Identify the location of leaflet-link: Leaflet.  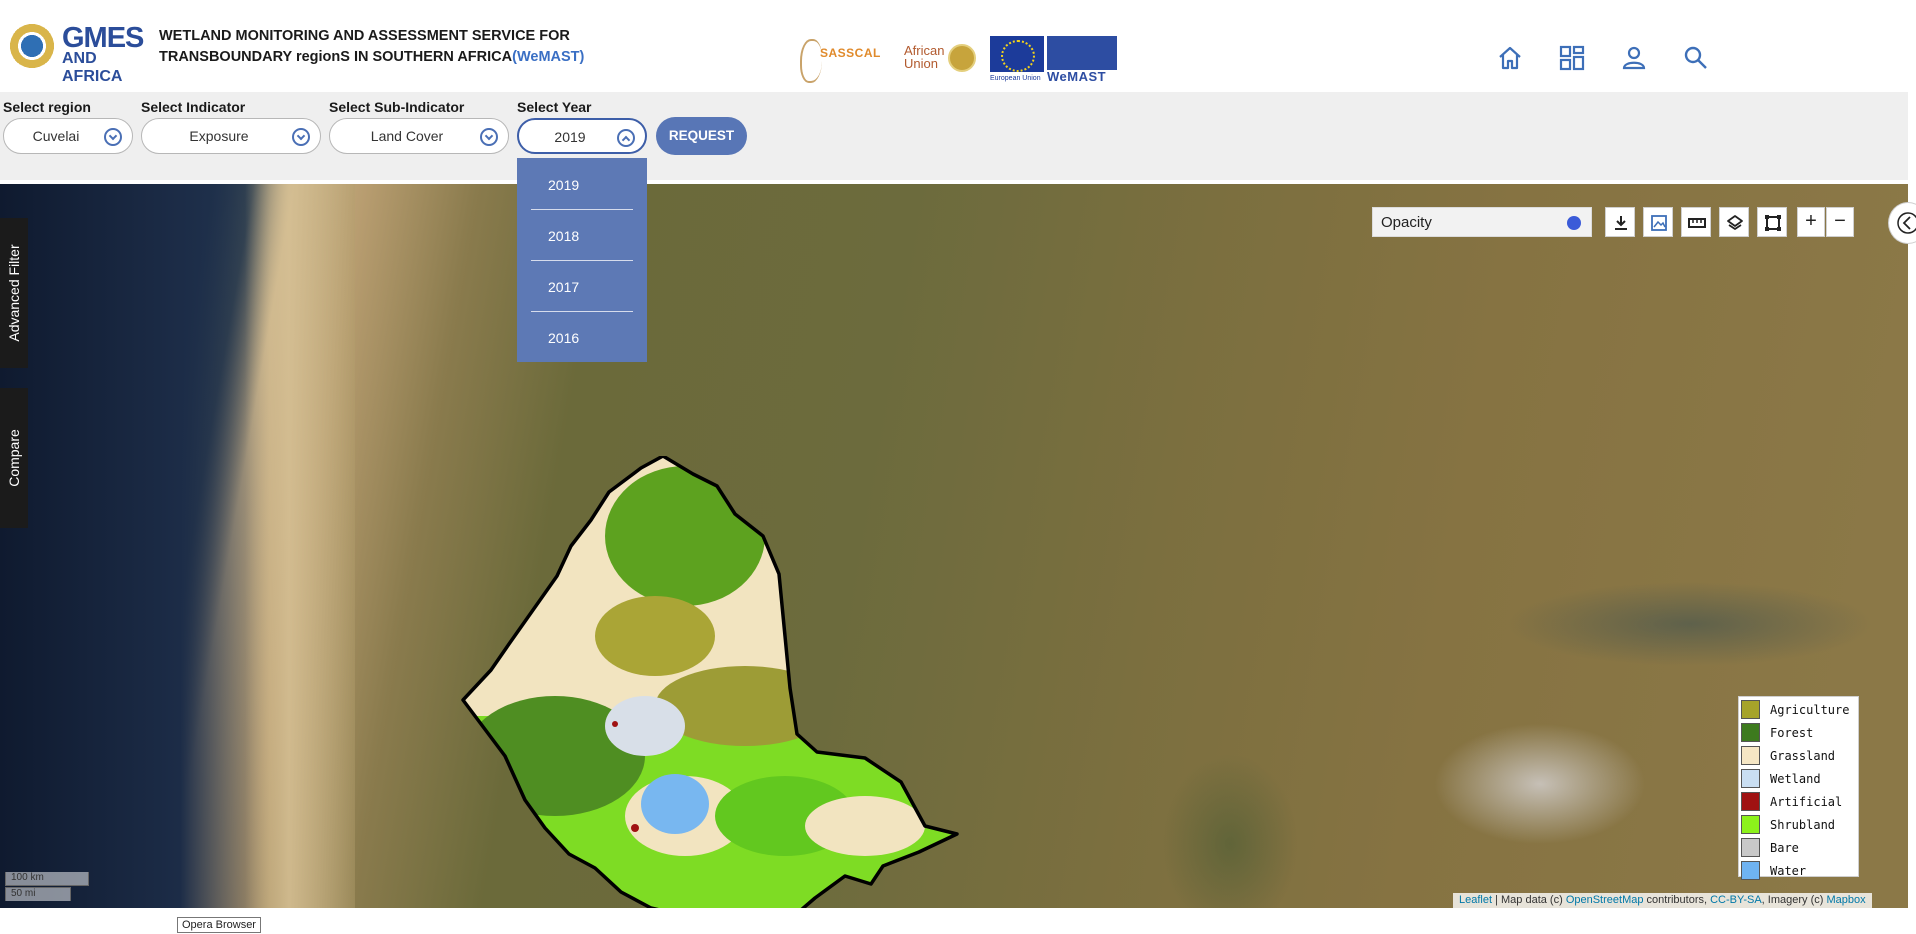
(1475, 900).